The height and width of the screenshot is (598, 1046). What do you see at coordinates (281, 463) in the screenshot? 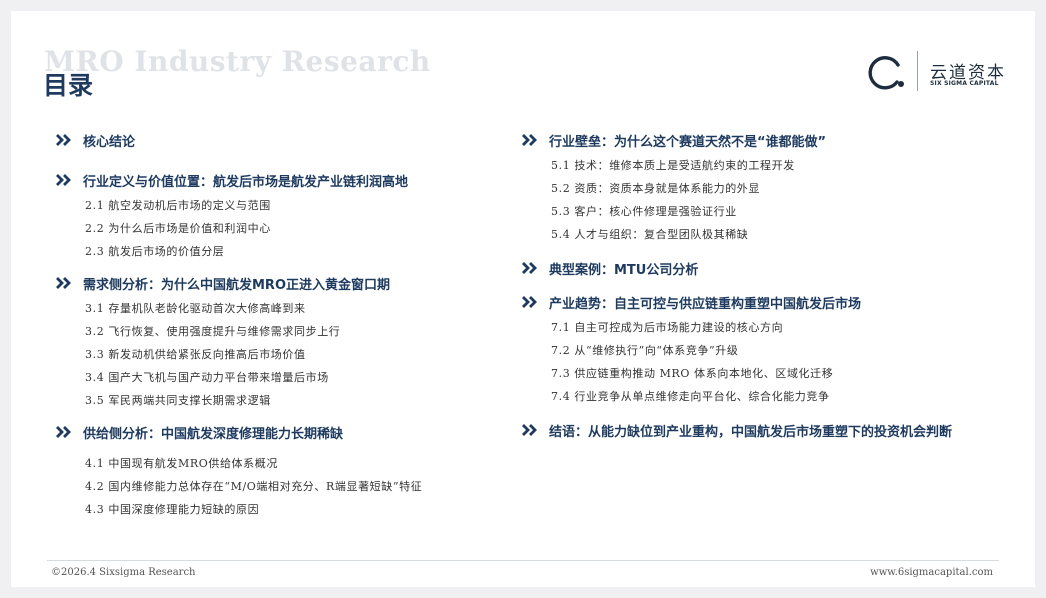
I see `toc-item: 4.1 中国现有航发MRO供给体系概况` at bounding box center [281, 463].